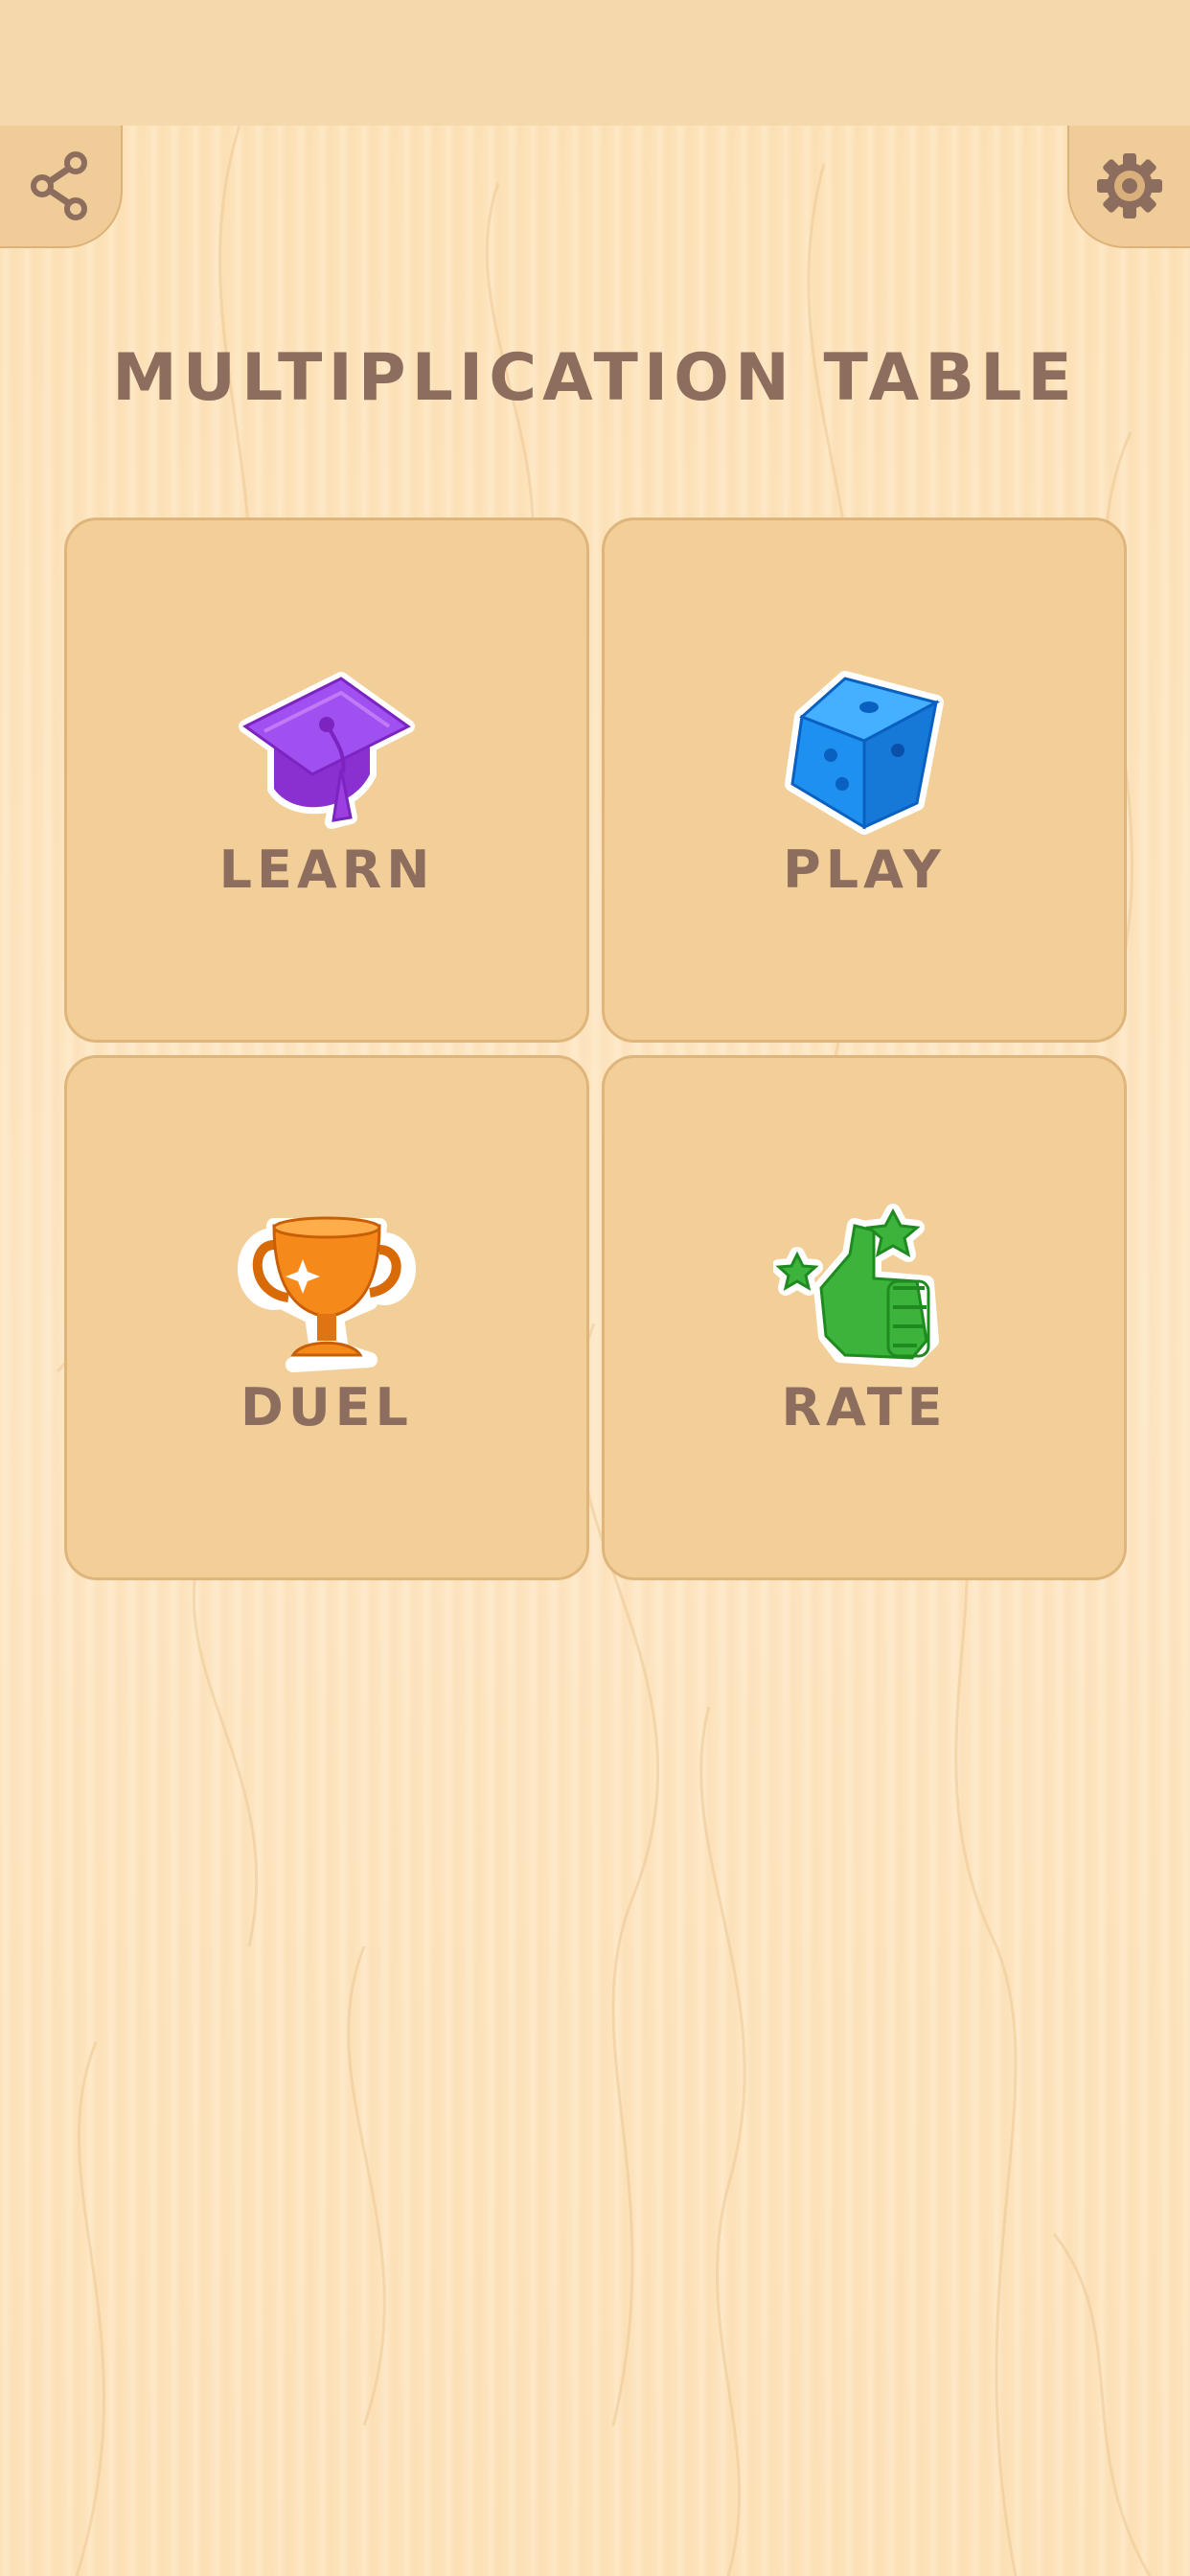 Image resolution: width=1190 pixels, height=2576 pixels. I want to click on learn-label: LEARN, so click(326, 870).